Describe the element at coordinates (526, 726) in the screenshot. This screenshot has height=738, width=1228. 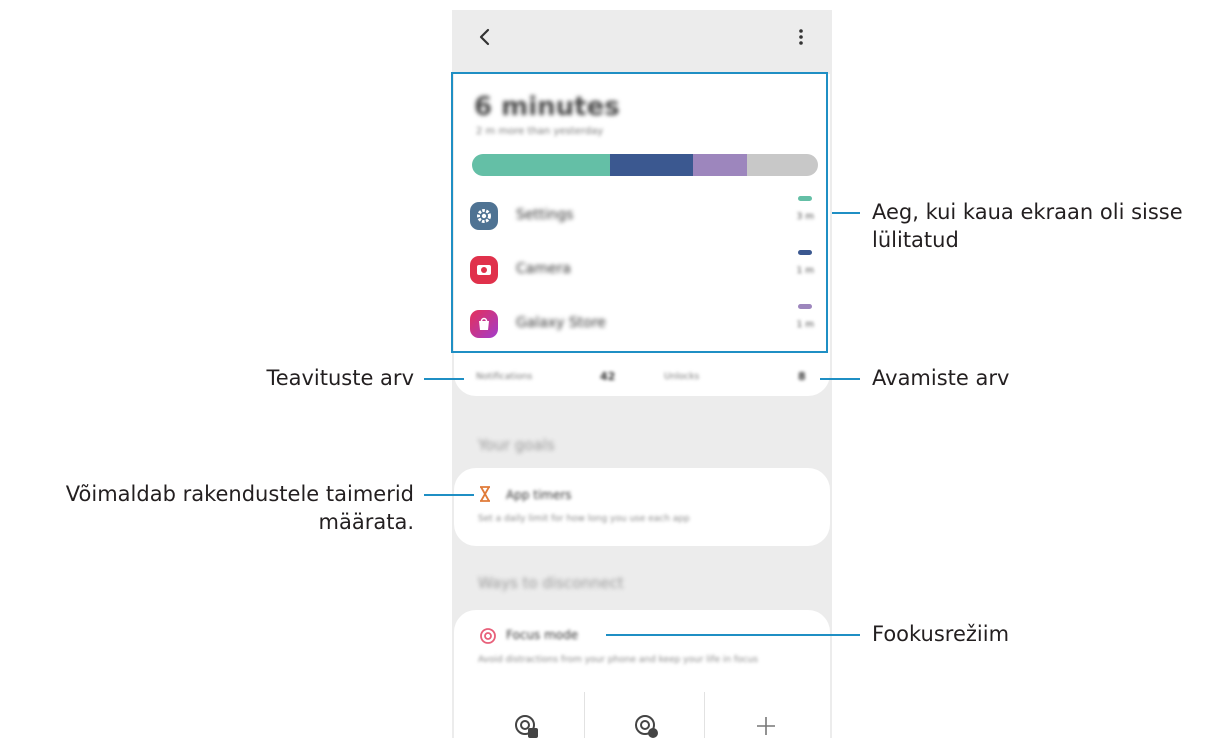
I see `work-mode-icon` at that location.